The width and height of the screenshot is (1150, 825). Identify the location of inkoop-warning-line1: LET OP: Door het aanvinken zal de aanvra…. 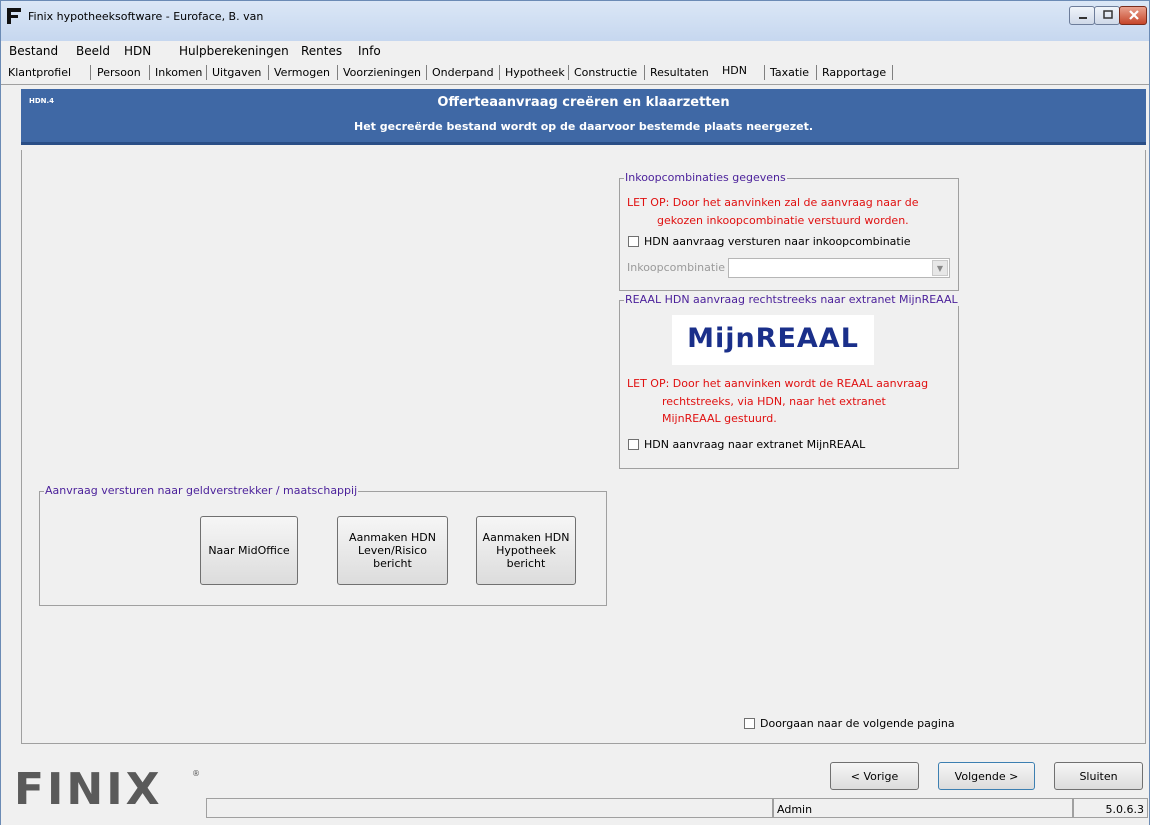
(773, 202).